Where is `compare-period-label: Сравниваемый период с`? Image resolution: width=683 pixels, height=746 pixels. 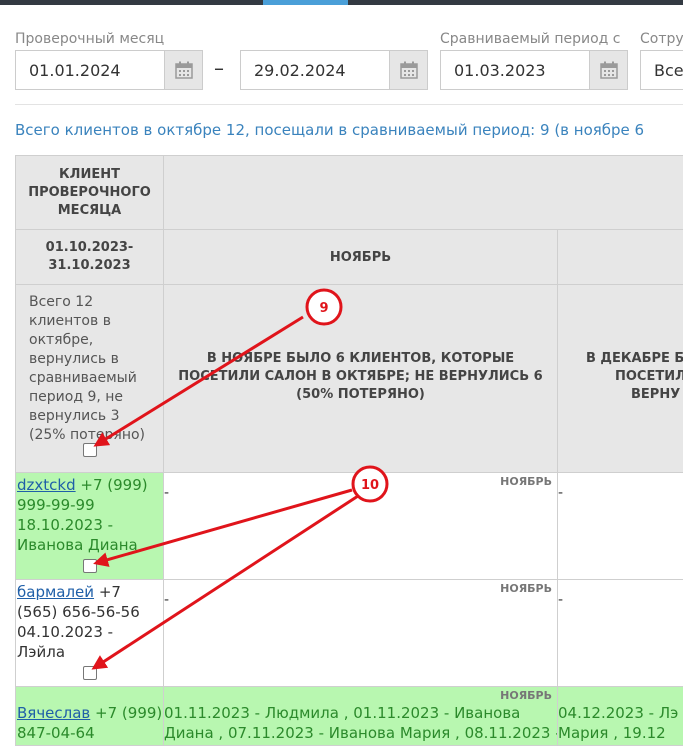 compare-period-label: Сравниваемый период с is located at coordinates (530, 39).